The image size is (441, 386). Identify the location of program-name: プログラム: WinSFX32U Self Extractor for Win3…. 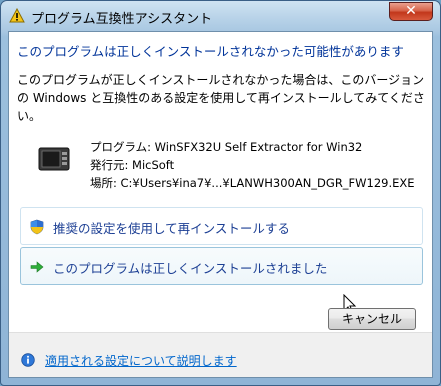
(226, 147).